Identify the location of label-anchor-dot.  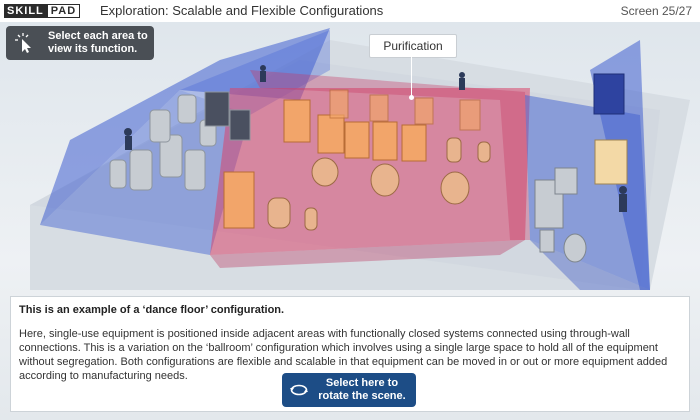
(411, 97).